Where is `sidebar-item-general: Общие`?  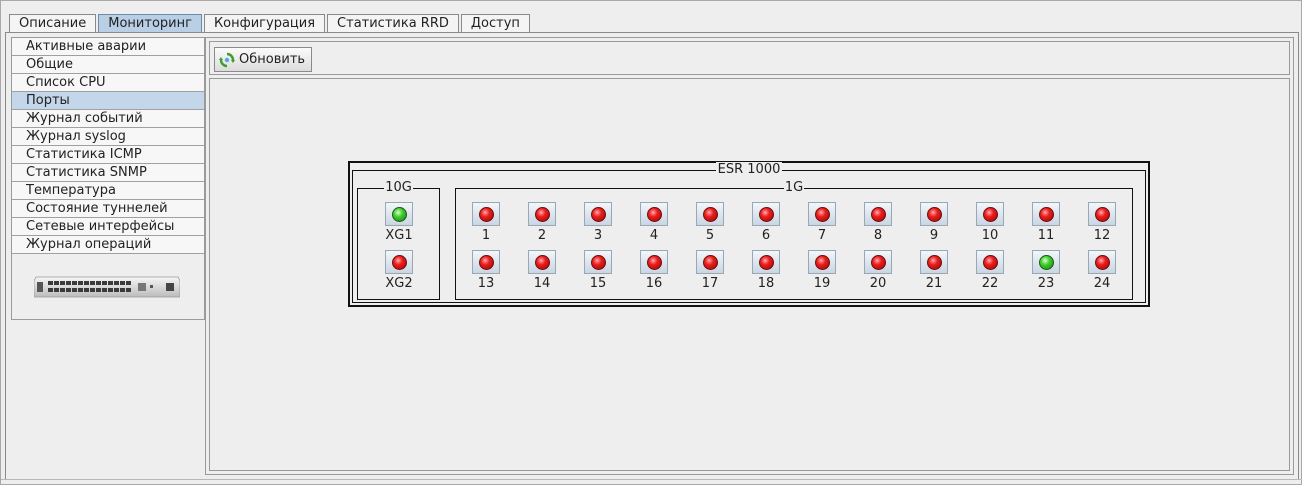
sidebar-item-general: Общие is located at coordinates (108, 65).